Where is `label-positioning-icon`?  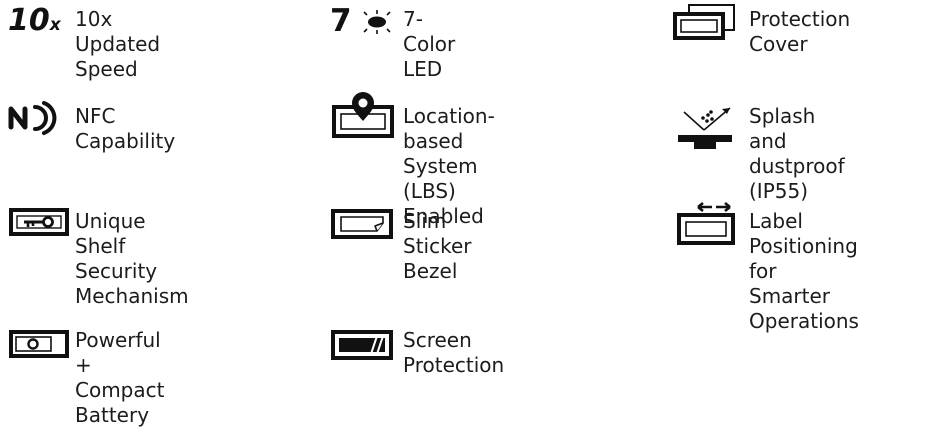
label-positioning-icon is located at coordinates (707, 222).